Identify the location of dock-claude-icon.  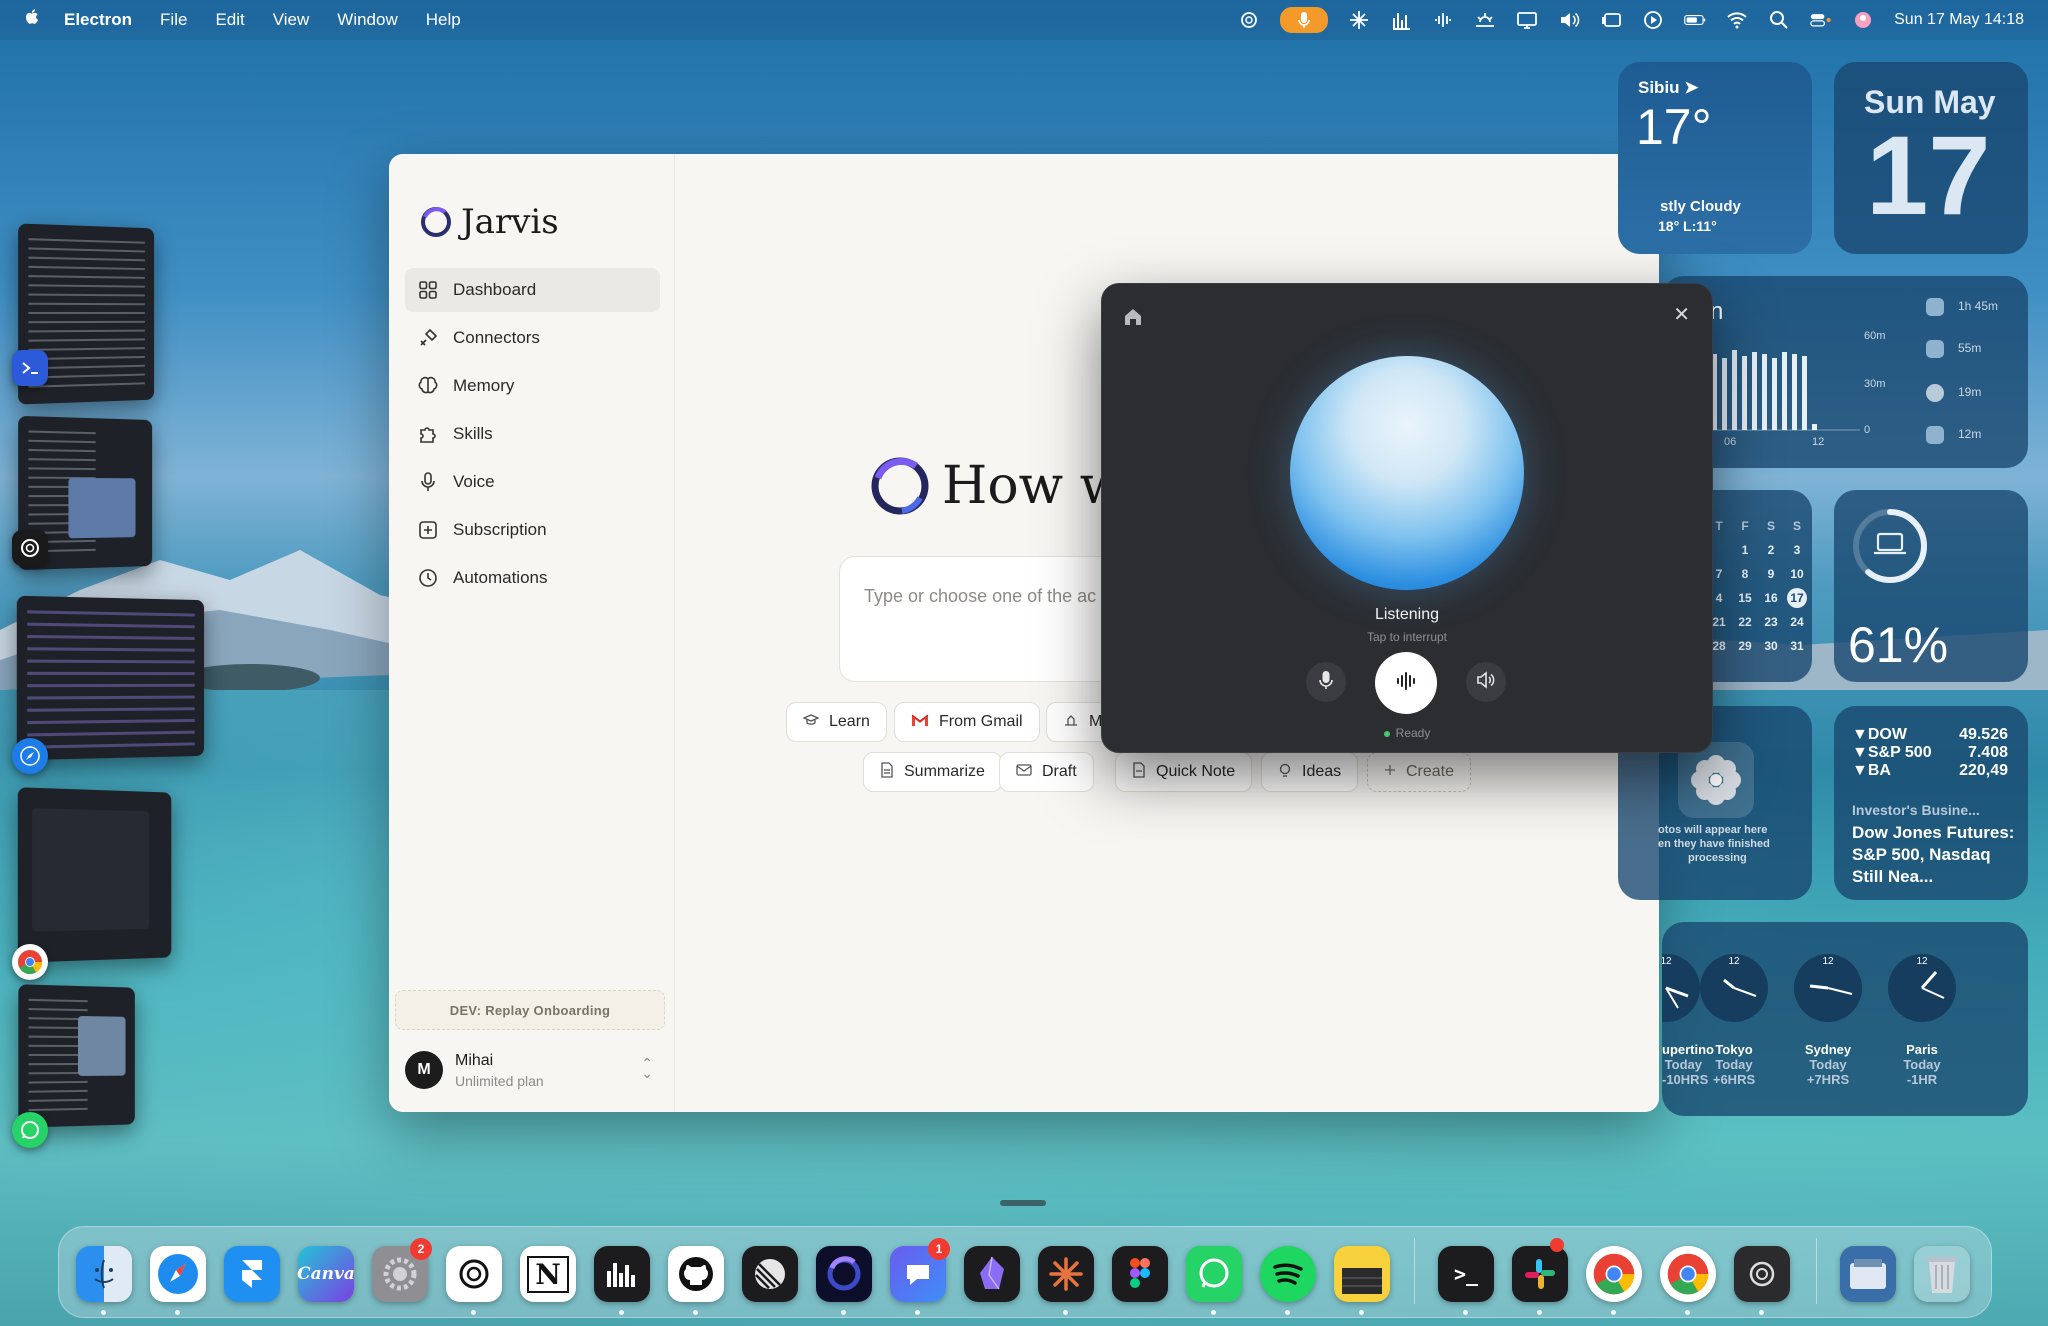
(1066, 1274).